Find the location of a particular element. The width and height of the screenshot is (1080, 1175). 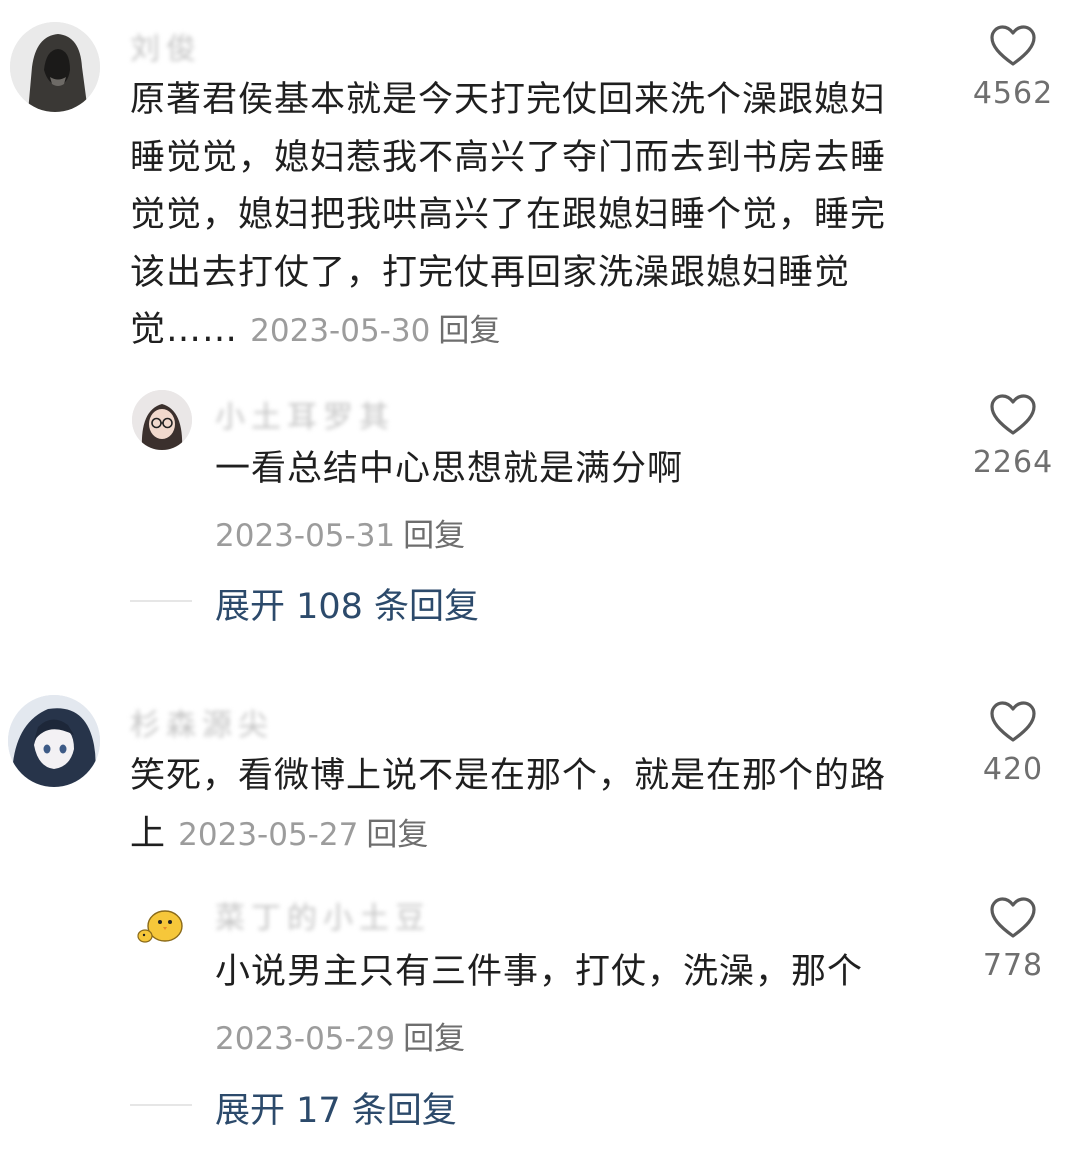

comment-meta: 2023-05-30 回复 is located at coordinates (375, 331).